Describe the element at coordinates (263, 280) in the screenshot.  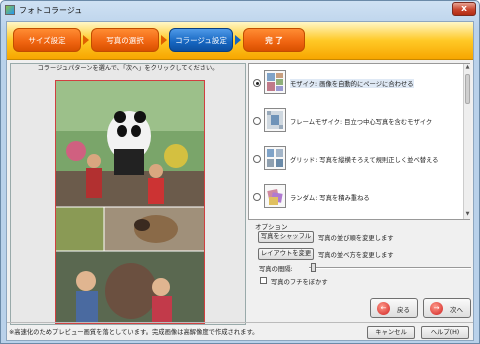
I see `blur-edges-checkbox` at that location.